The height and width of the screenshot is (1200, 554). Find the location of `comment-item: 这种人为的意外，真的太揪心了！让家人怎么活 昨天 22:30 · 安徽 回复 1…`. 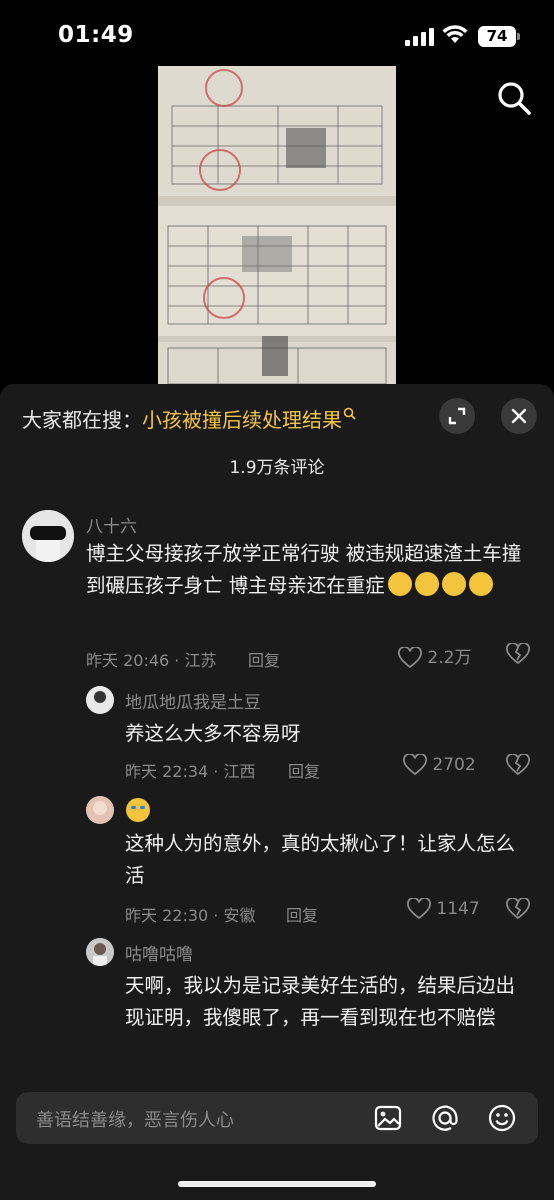

comment-item: 这种人为的意外，真的太揪心了！让家人怎么活 昨天 22:30 · 安徽 回复 1… is located at coordinates (277, 864).